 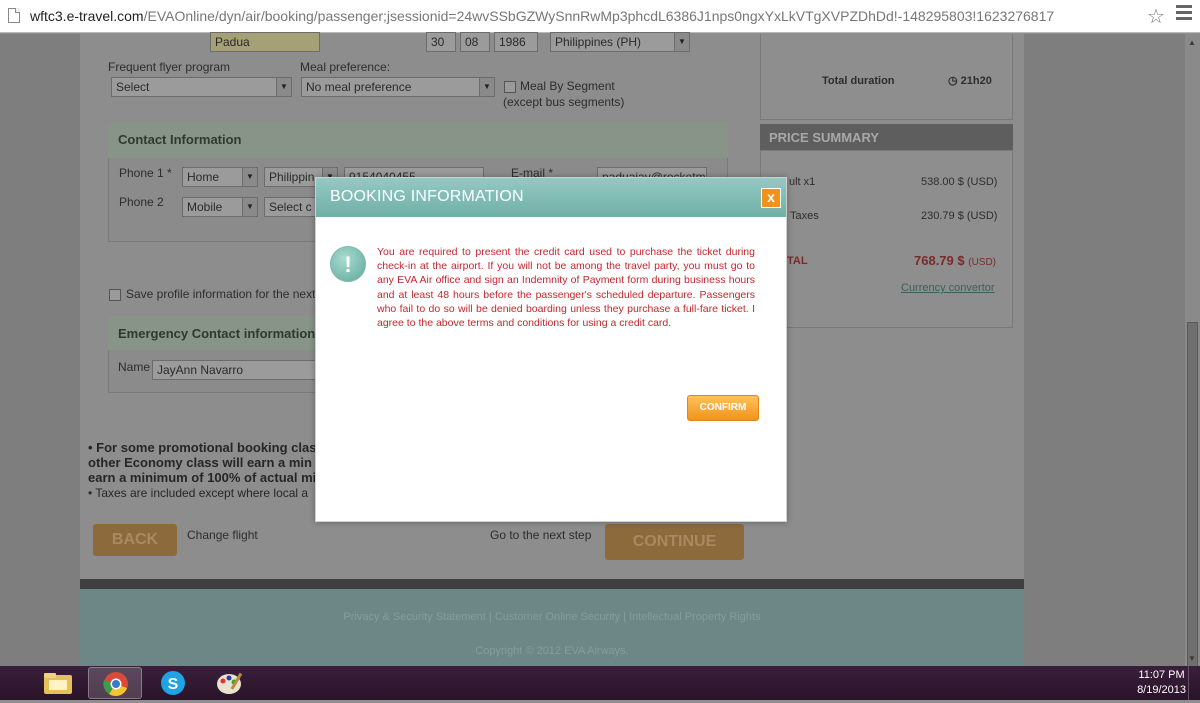 I want to click on footer-divider, so click(x=552, y=584).